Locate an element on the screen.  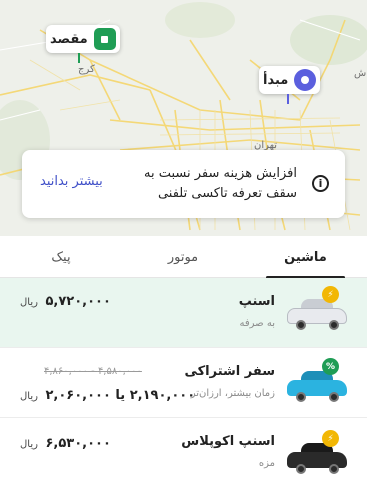
map-label-karaj: کرج is located at coordinates (86, 69).